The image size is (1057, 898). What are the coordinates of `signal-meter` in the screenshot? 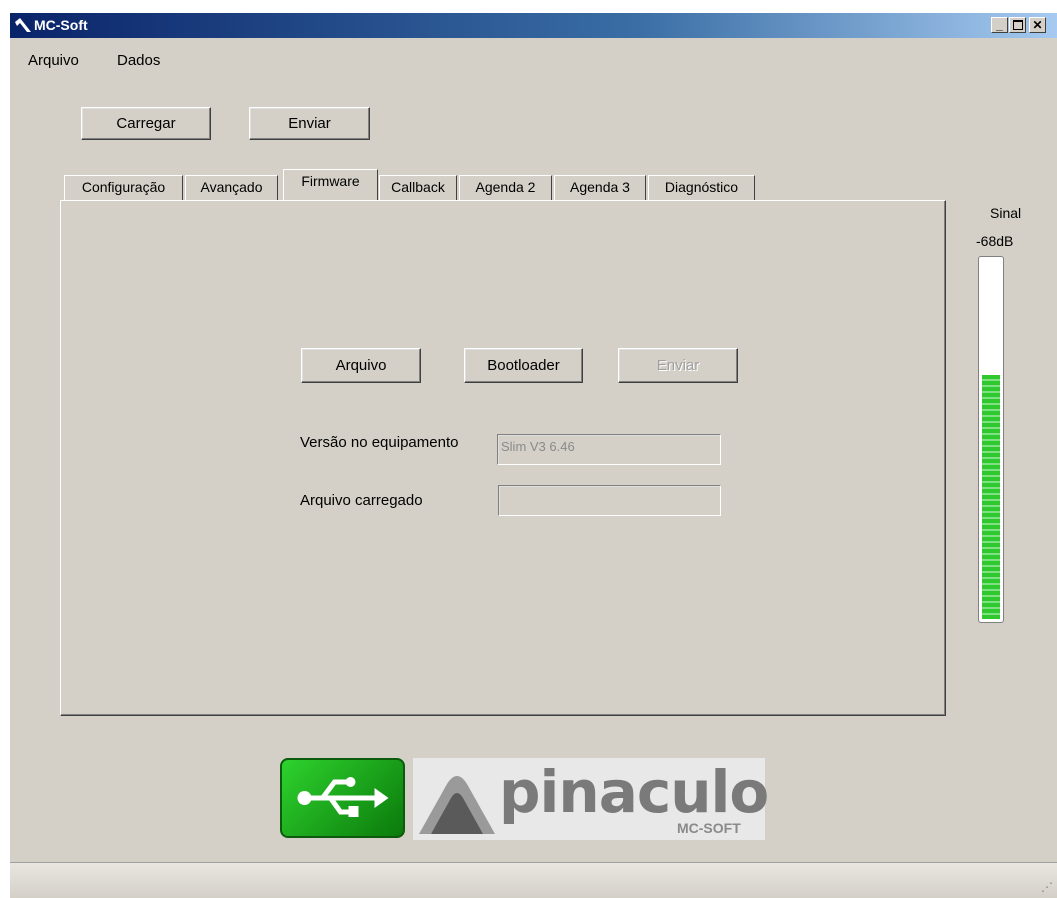 It's located at (991, 439).